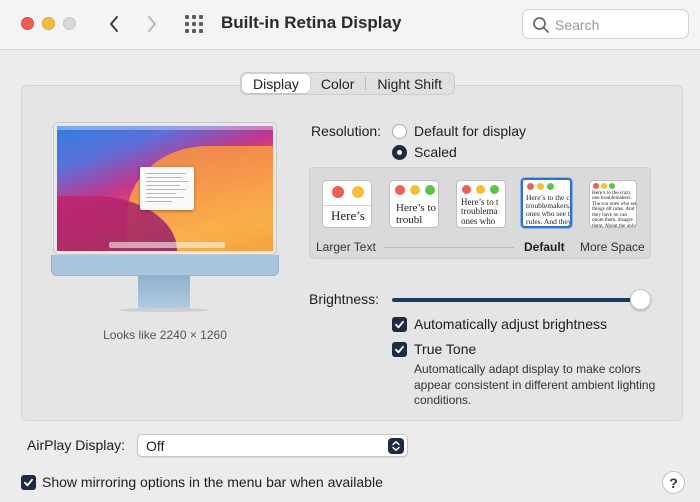 This screenshot has height=502, width=700. I want to click on brightness-slider-knob, so click(640, 299).